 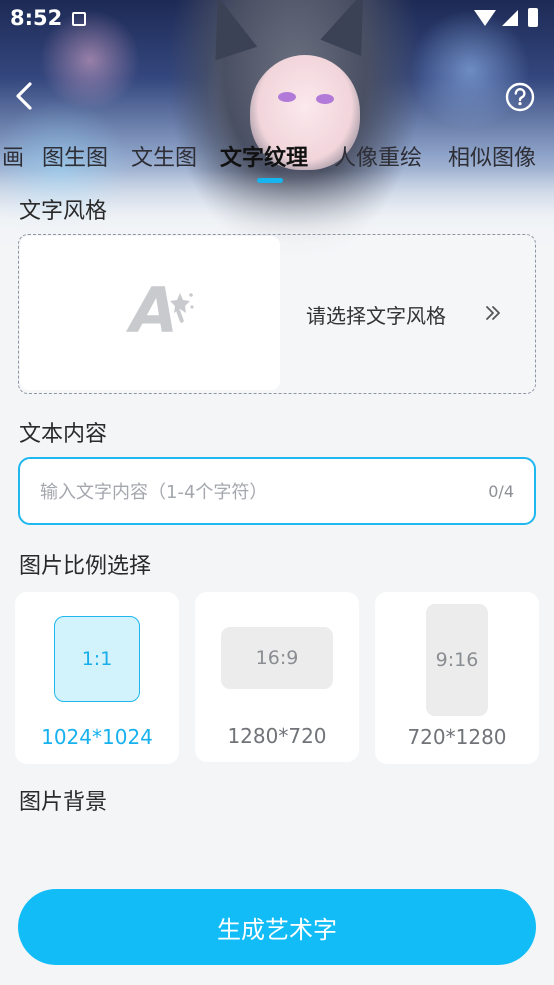 I want to click on tab-image-to-image: 图生图, so click(x=75, y=156).